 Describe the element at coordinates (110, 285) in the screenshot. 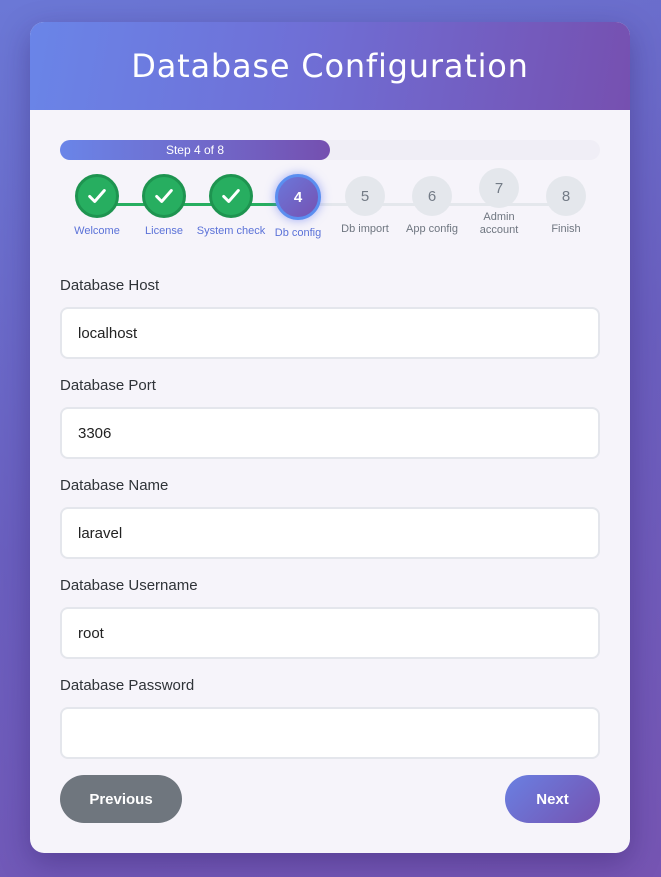

I see `db-host-label: Database Host` at that location.